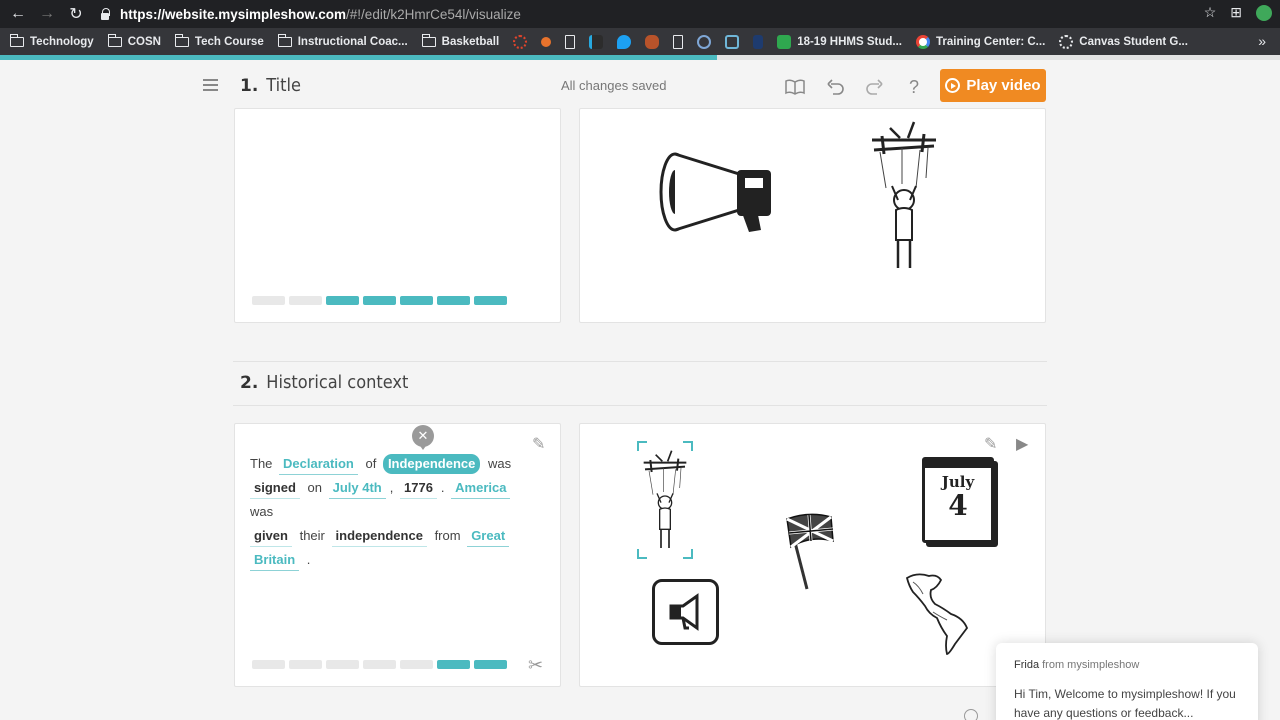  What do you see at coordinates (233, 14) in the screenshot?
I see `url-host: https://website.mysimpleshow.com` at bounding box center [233, 14].